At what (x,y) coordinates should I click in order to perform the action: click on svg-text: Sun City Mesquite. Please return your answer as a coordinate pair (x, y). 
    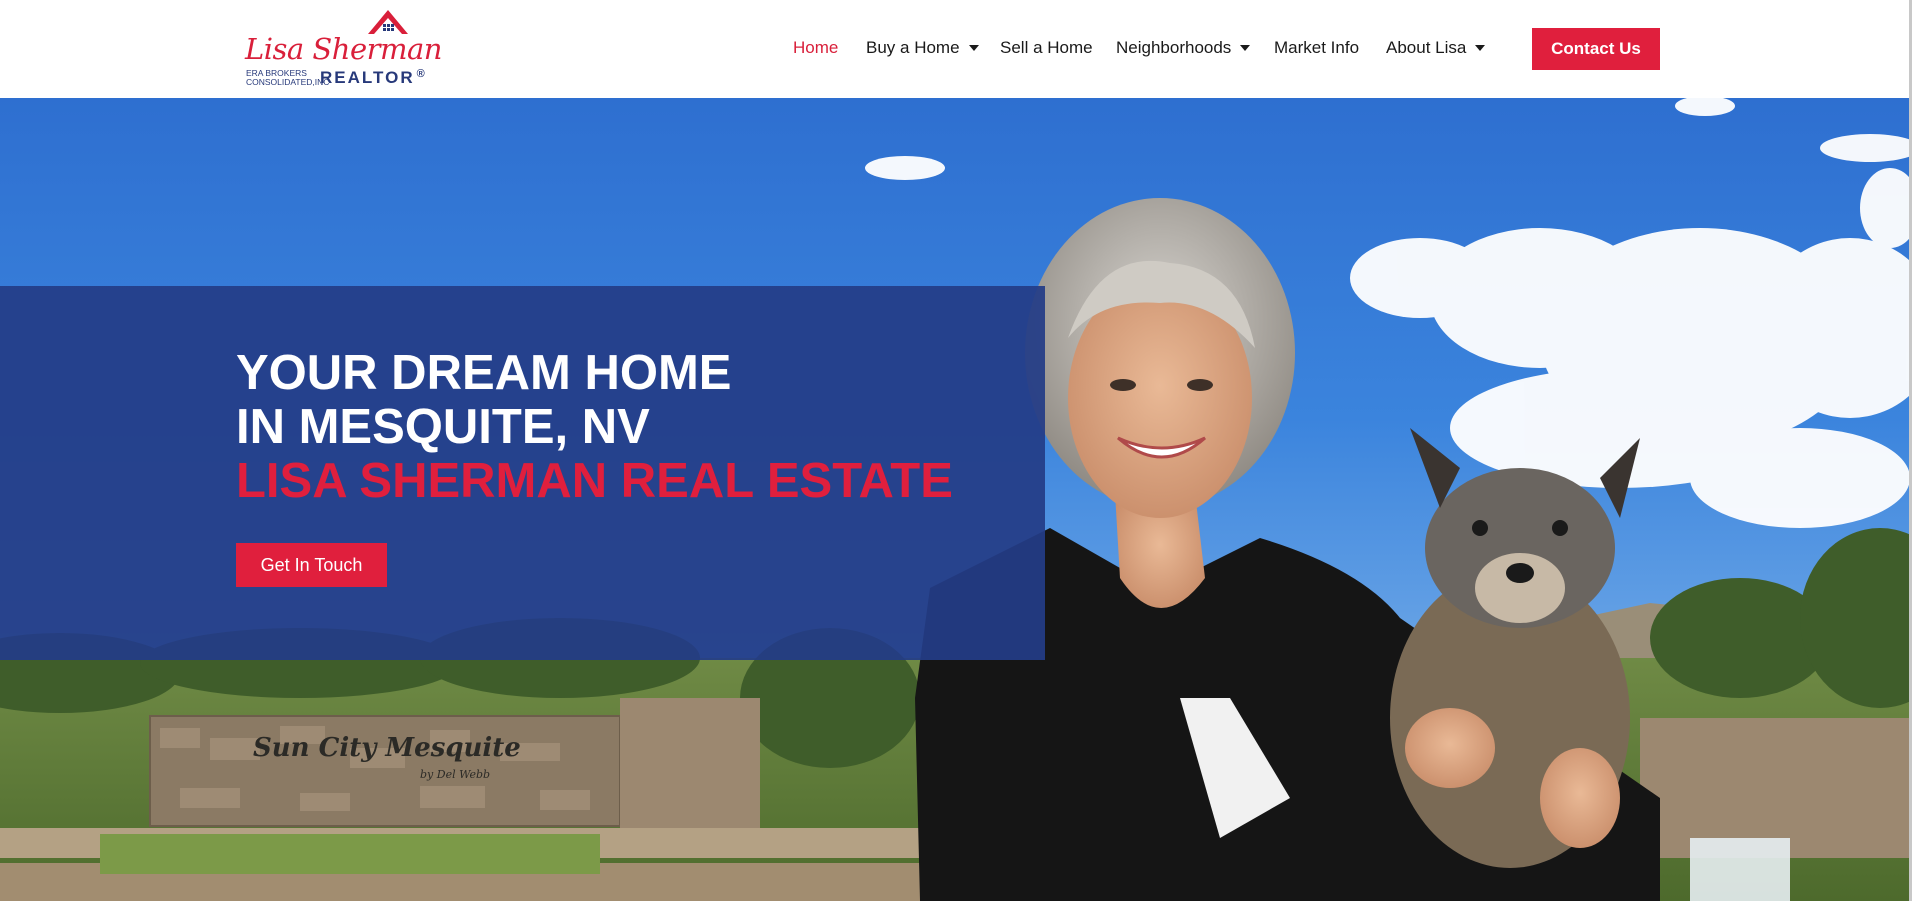
    Looking at the image, I should click on (387, 748).